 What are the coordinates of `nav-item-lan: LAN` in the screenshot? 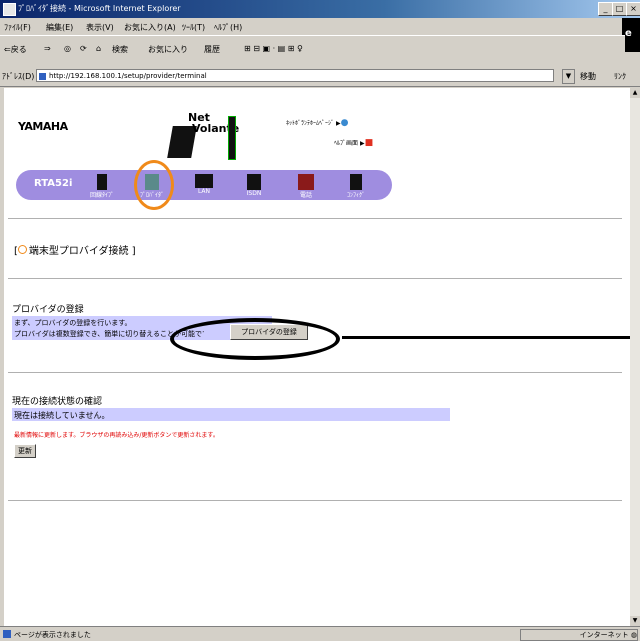 It's located at (204, 184).